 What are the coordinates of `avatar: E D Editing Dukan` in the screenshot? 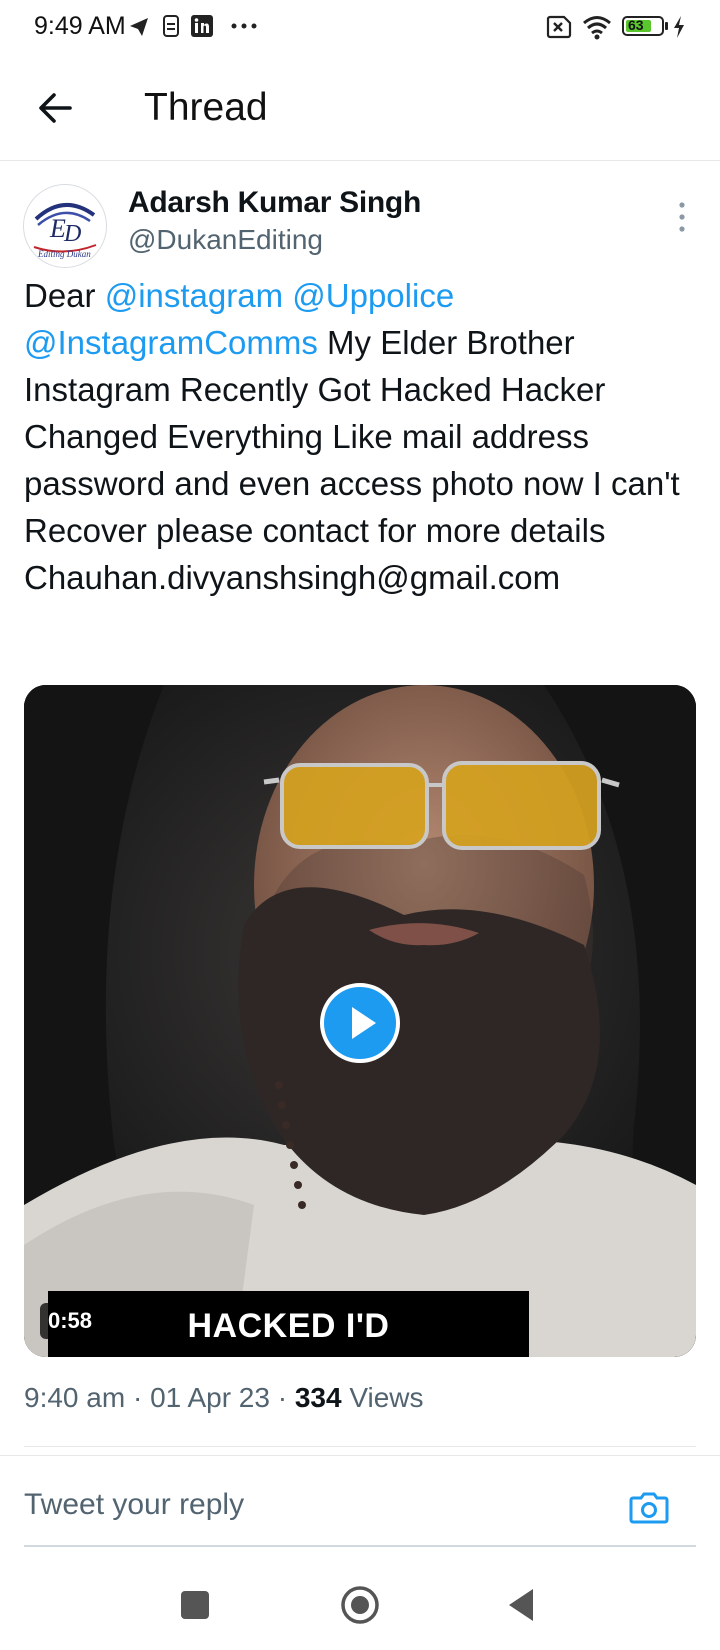 It's located at (65, 226).